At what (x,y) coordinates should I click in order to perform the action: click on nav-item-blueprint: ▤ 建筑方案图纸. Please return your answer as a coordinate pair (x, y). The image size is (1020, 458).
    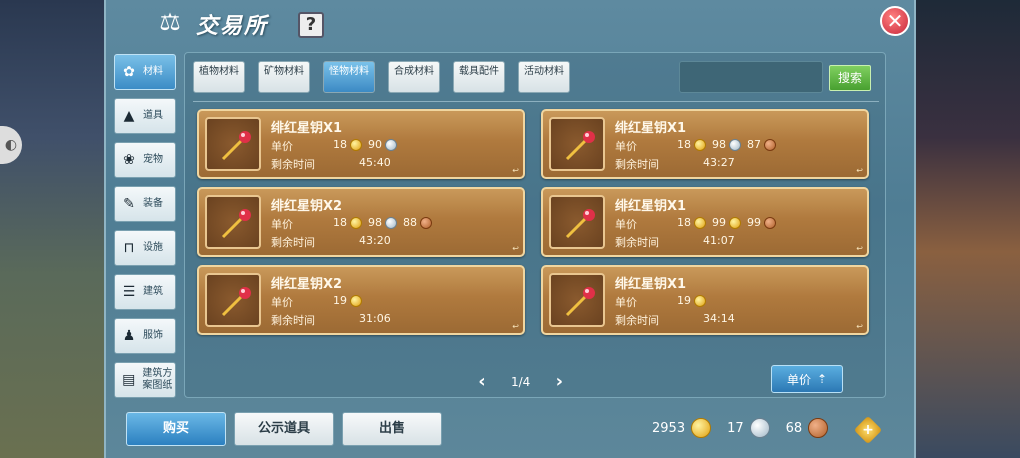
    Looking at the image, I should click on (145, 380).